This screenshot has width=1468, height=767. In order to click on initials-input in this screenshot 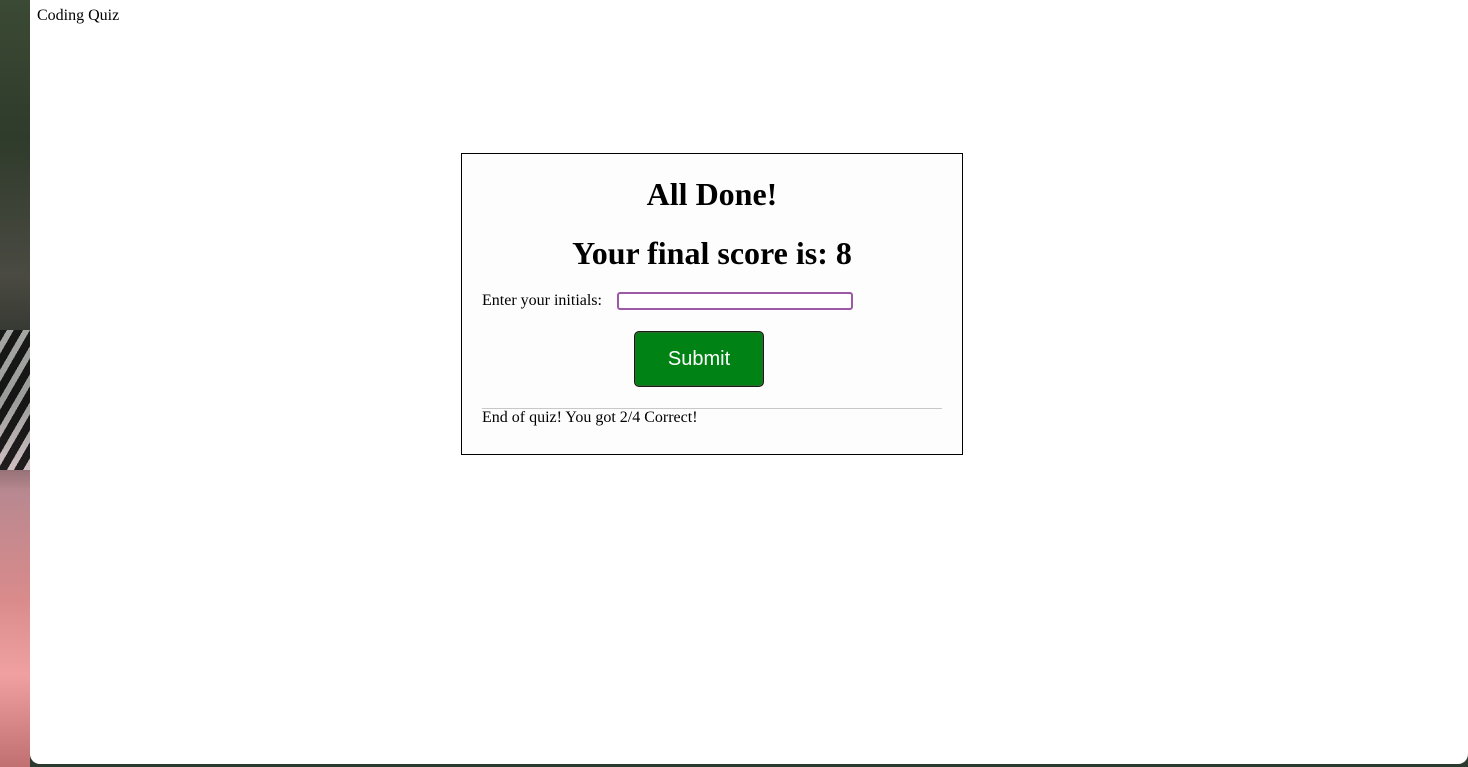, I will do `click(734, 301)`.